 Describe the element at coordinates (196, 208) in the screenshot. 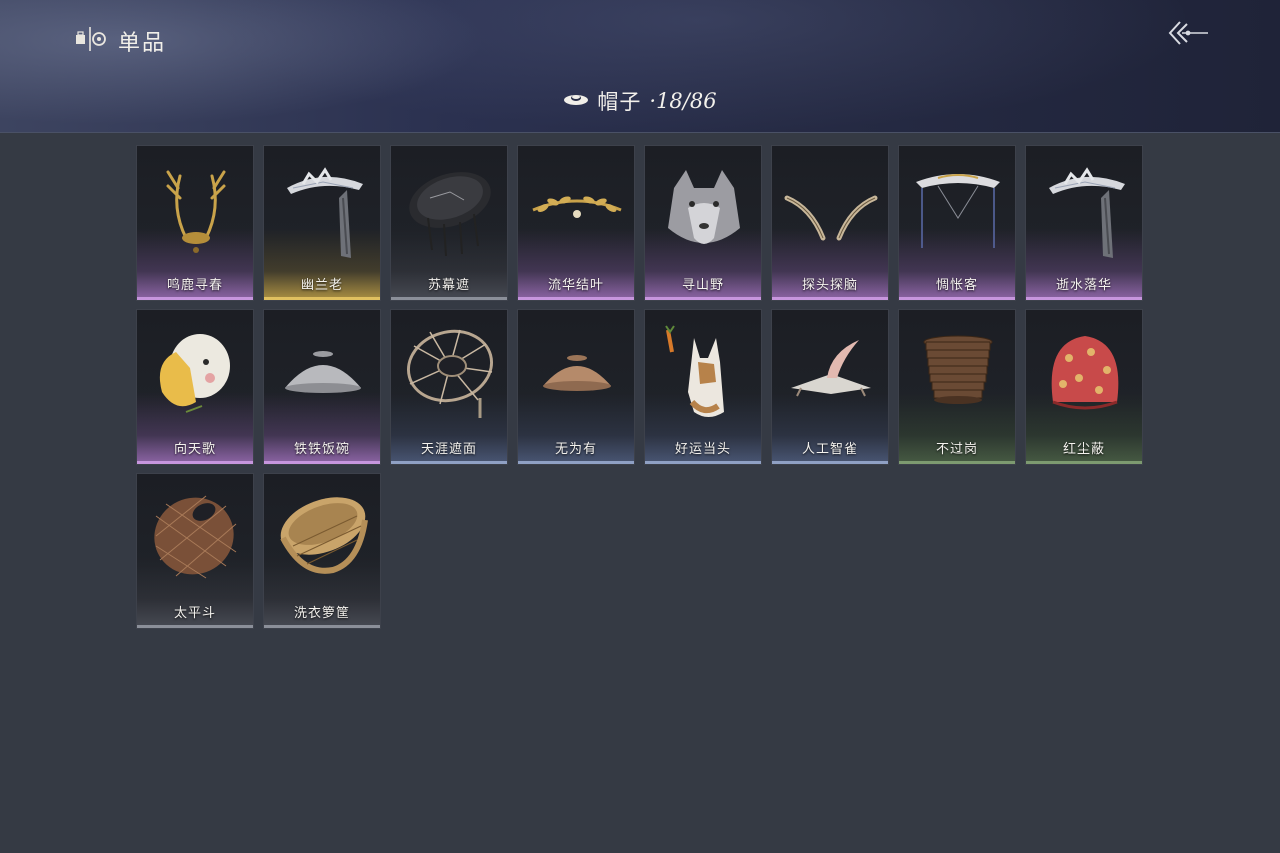

I see `antler-crown-icon` at that location.